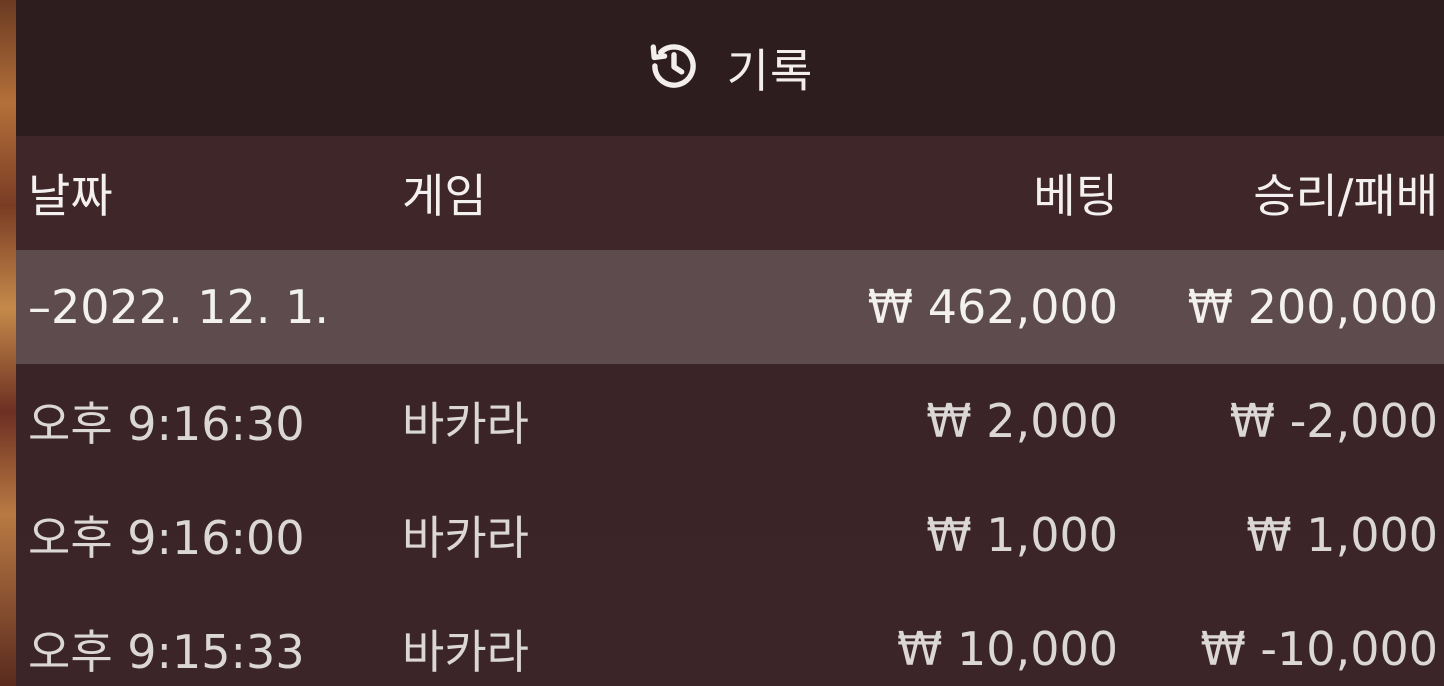 This screenshot has height=686, width=1444. I want to click on row-result: ₩ 1,000, so click(1342, 535).